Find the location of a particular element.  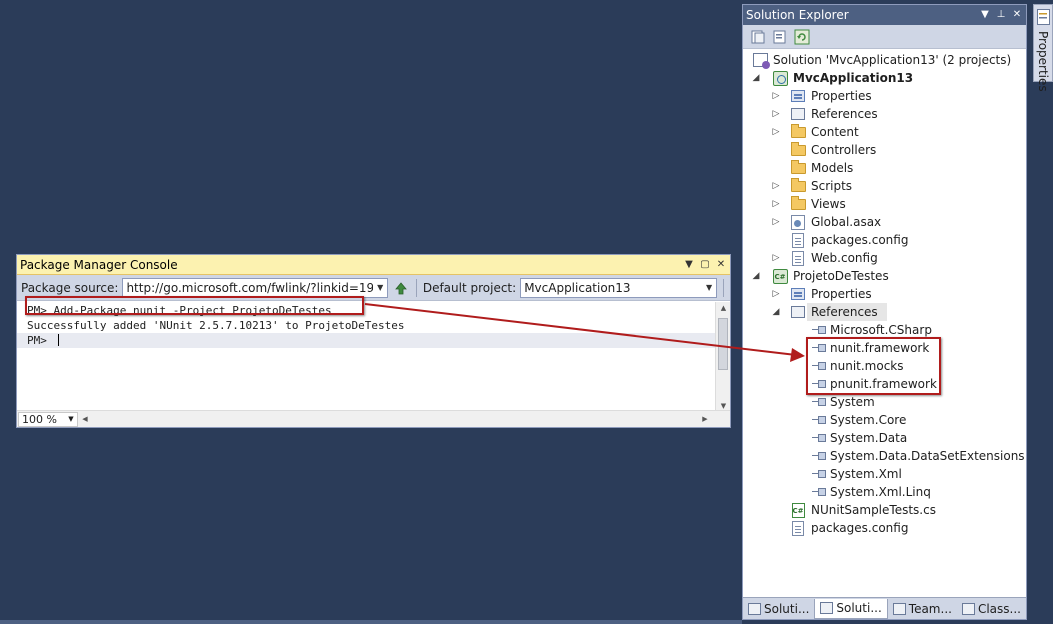

default-project-label: Default project: is located at coordinates (469, 287).